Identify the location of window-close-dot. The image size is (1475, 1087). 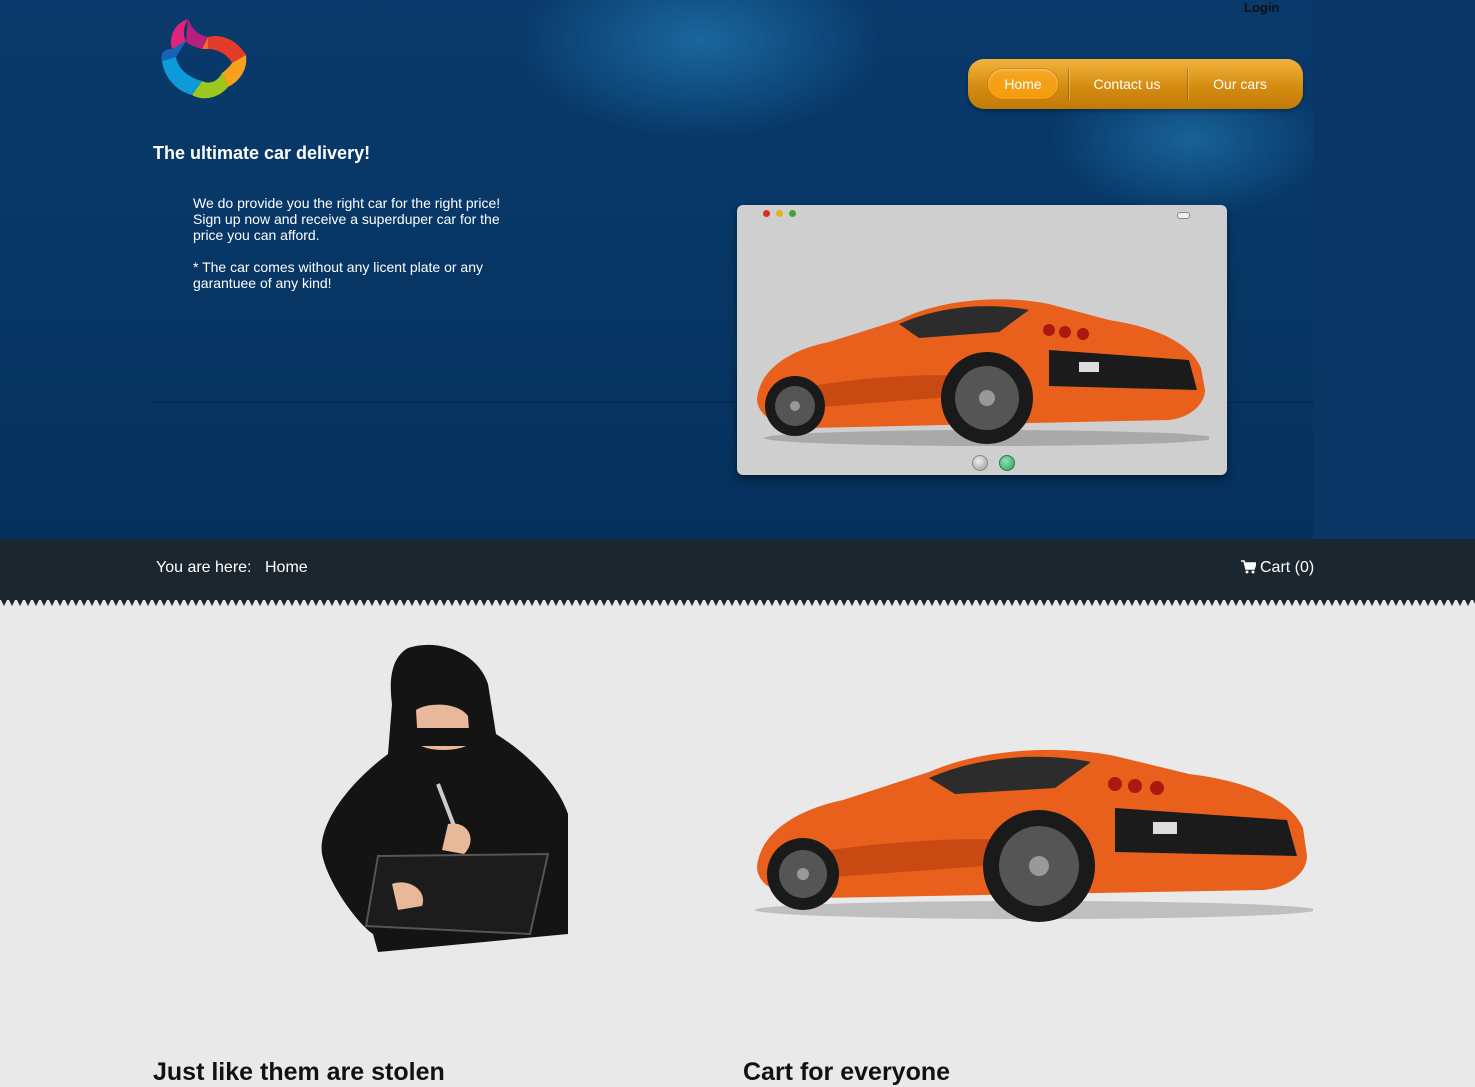
(766, 213).